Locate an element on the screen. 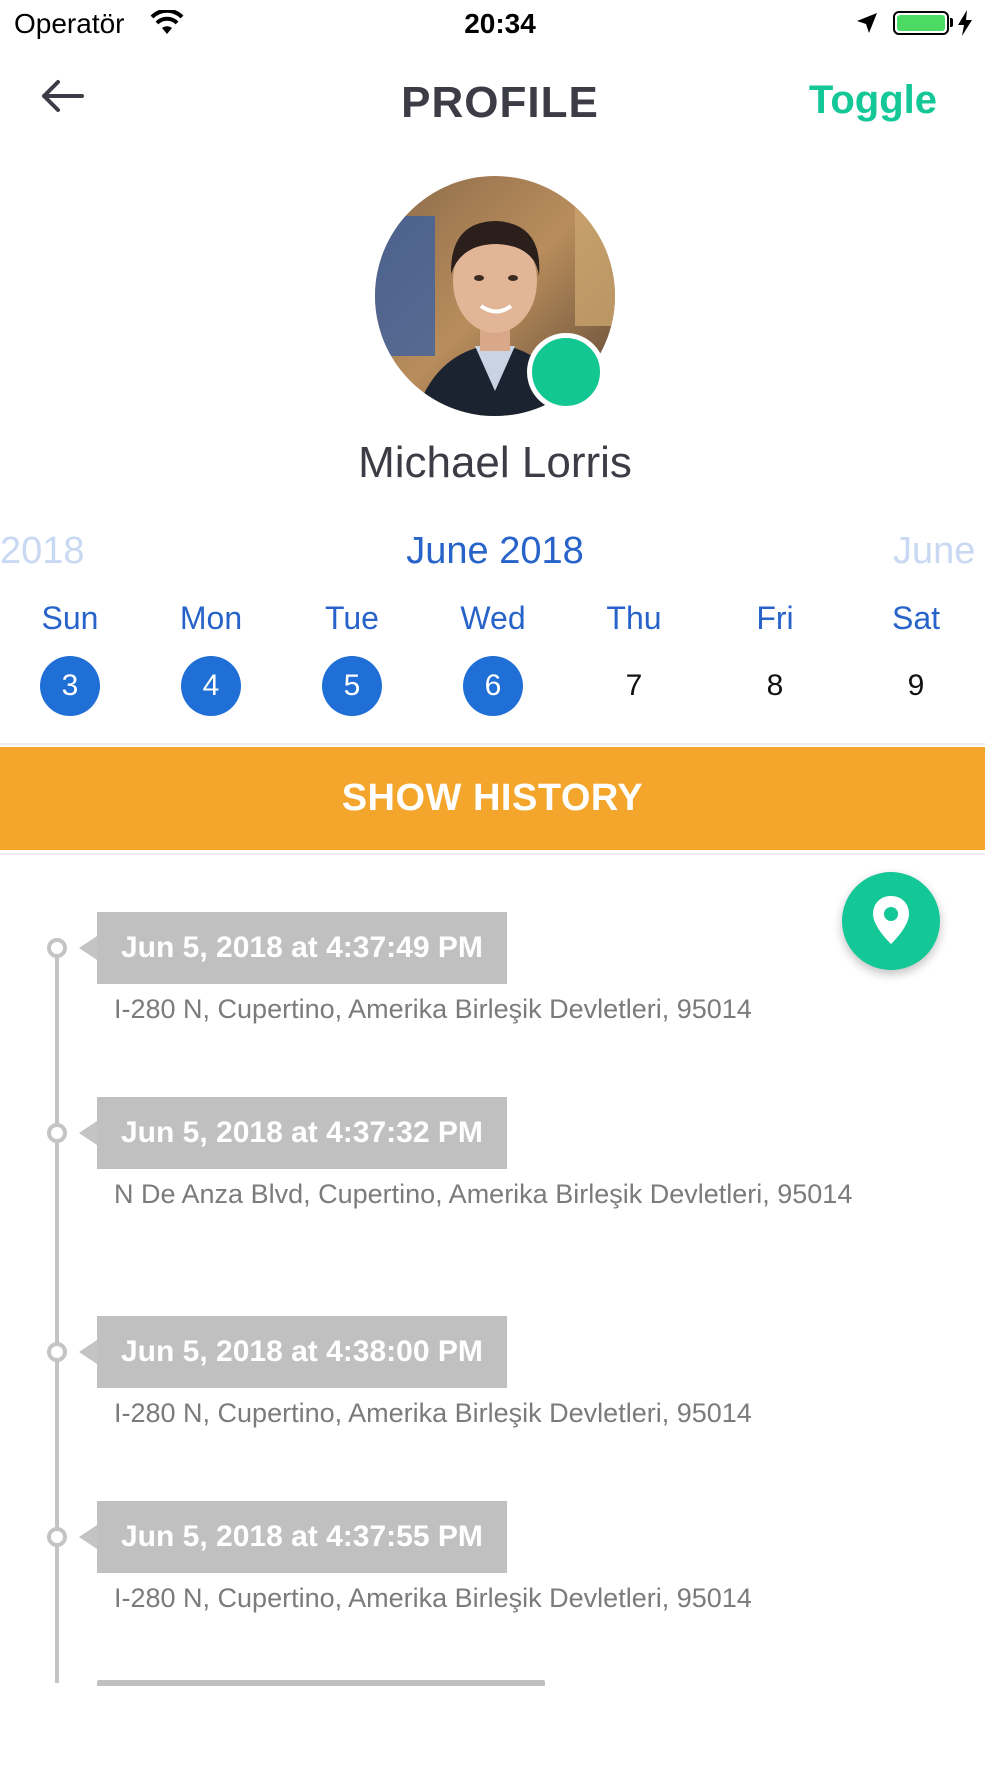 This screenshot has height=1778, width=1000. history-time-badge is located at coordinates (321, 1683).